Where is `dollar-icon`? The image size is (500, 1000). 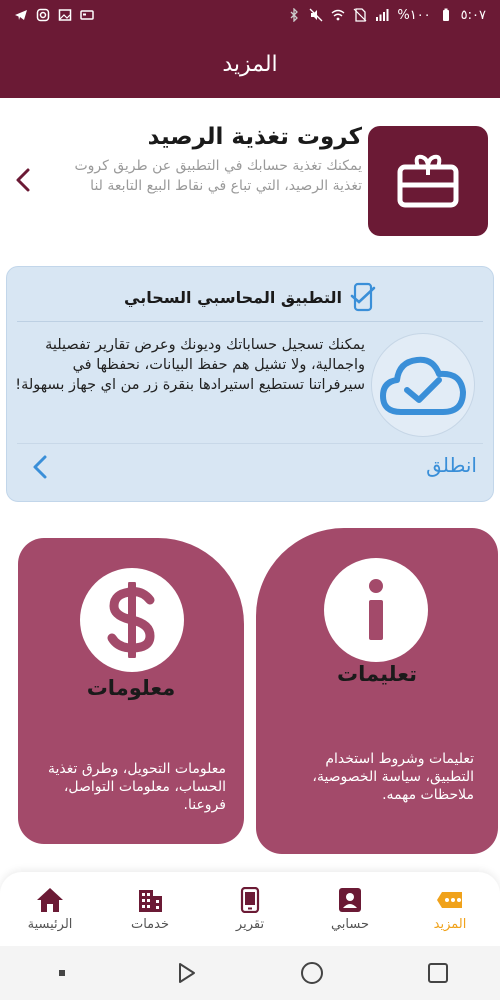 dollar-icon is located at coordinates (131, 620).